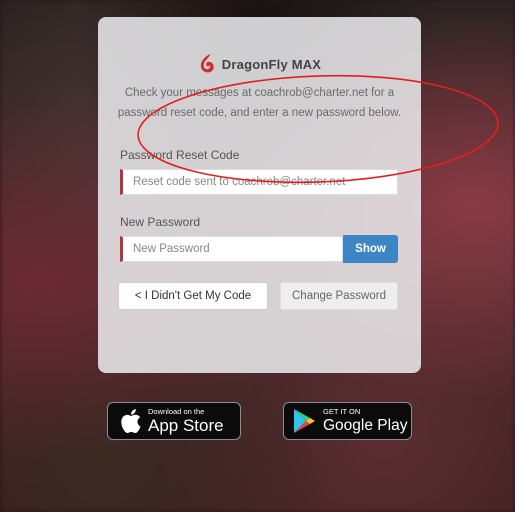  Describe the element at coordinates (176, 411) in the screenshot. I see `app-store-small-text: Download on the` at that location.